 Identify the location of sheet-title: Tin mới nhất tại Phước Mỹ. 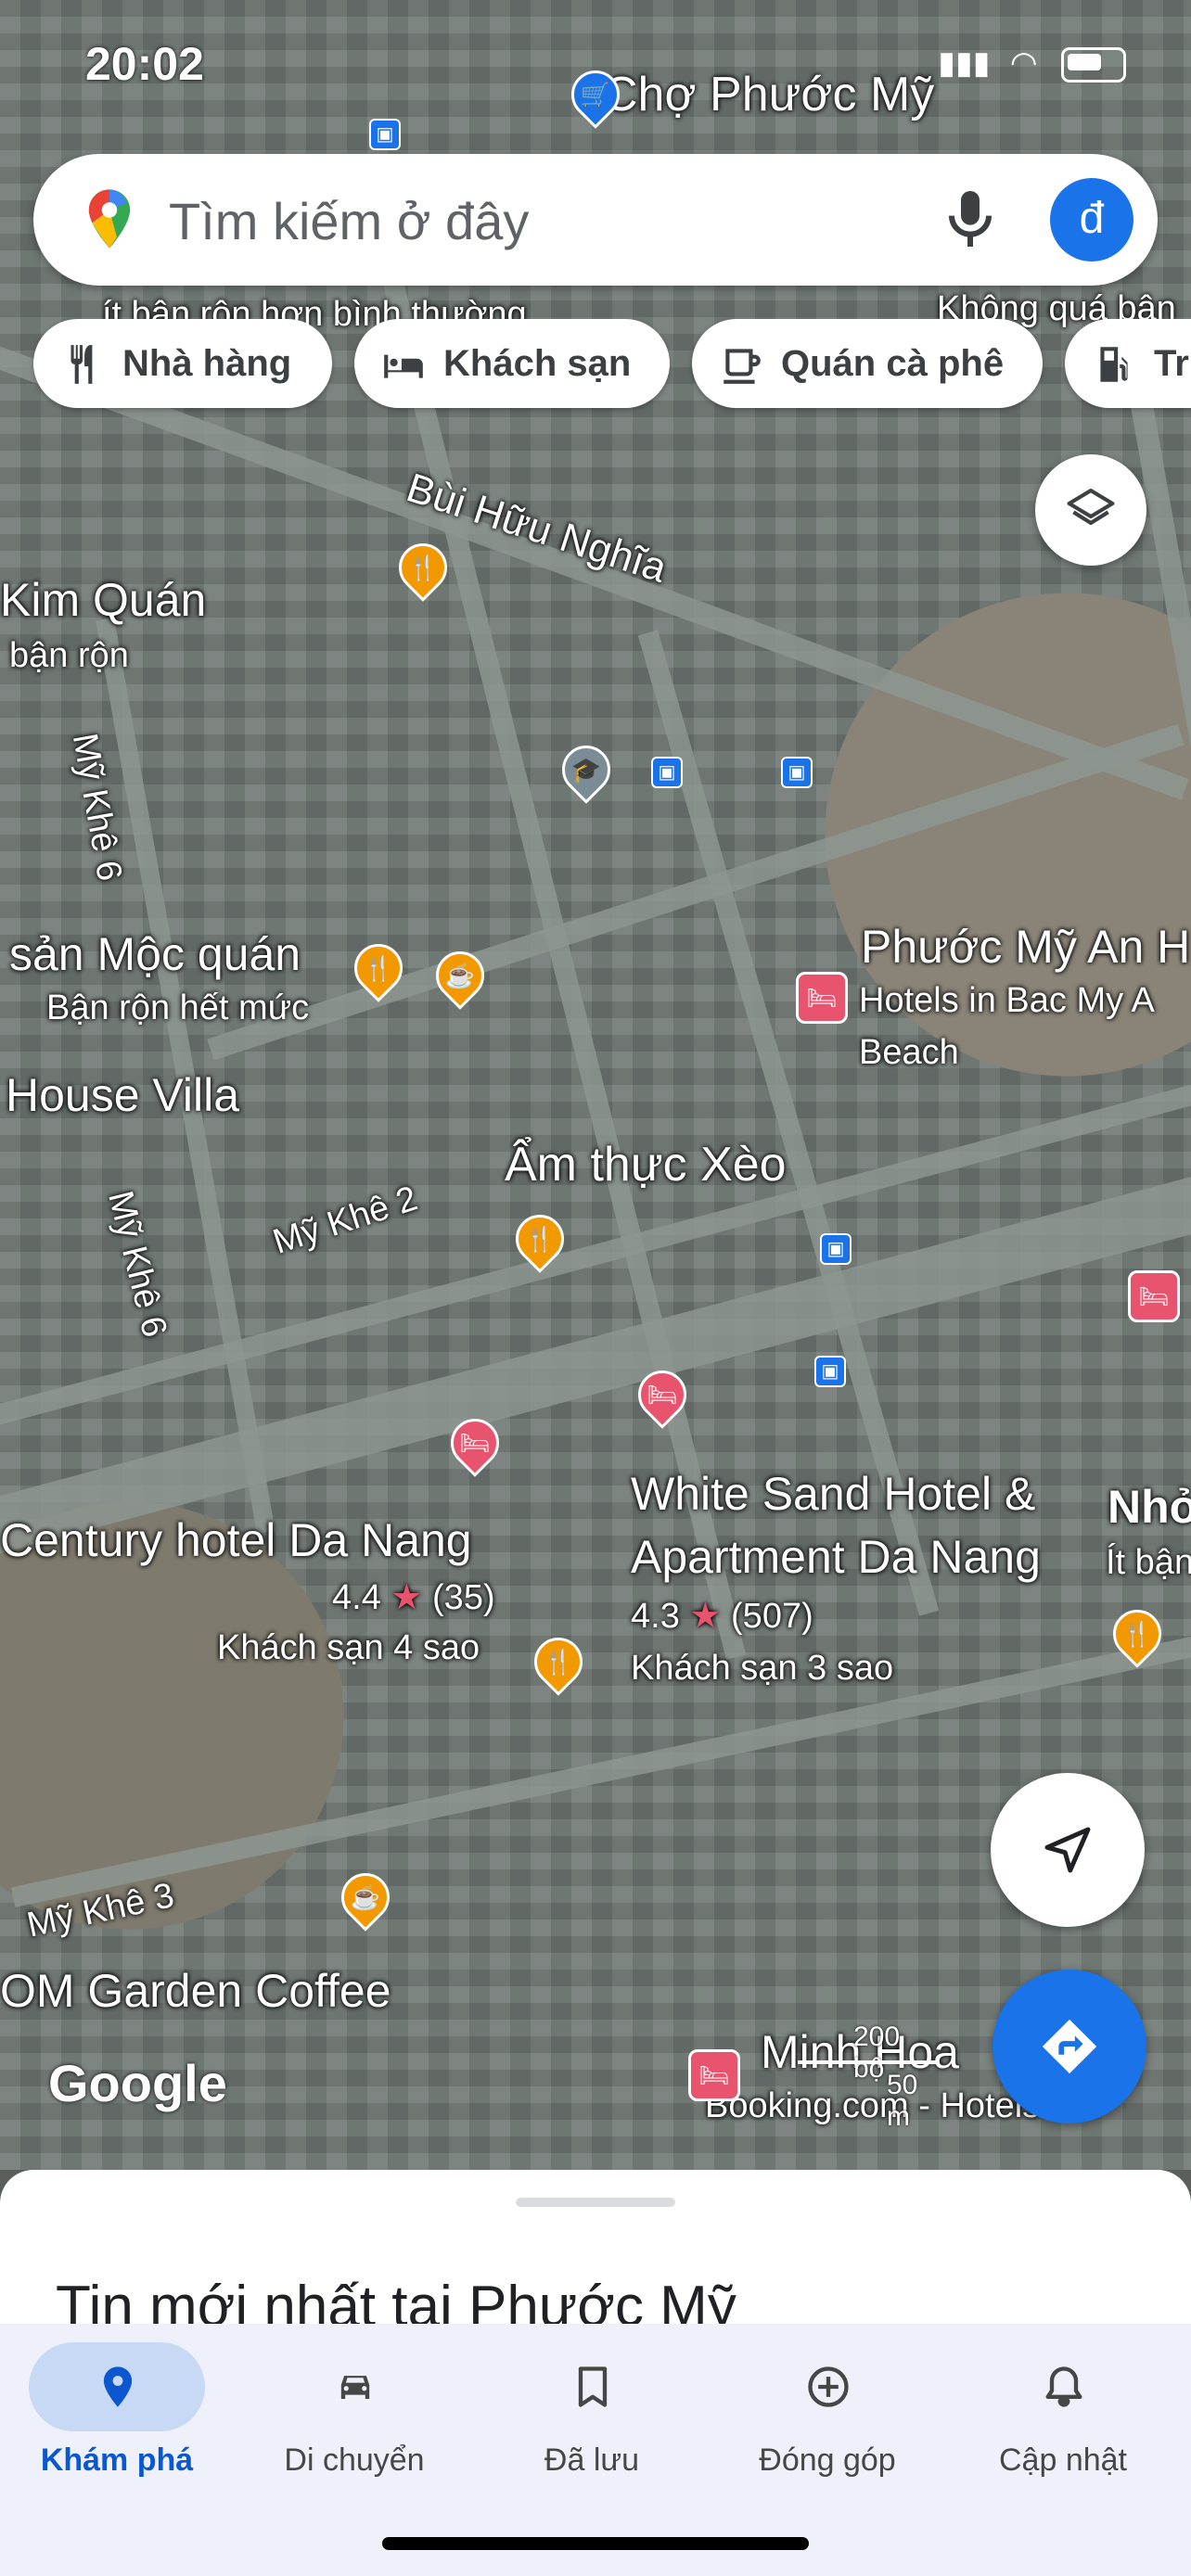
(396, 2301).